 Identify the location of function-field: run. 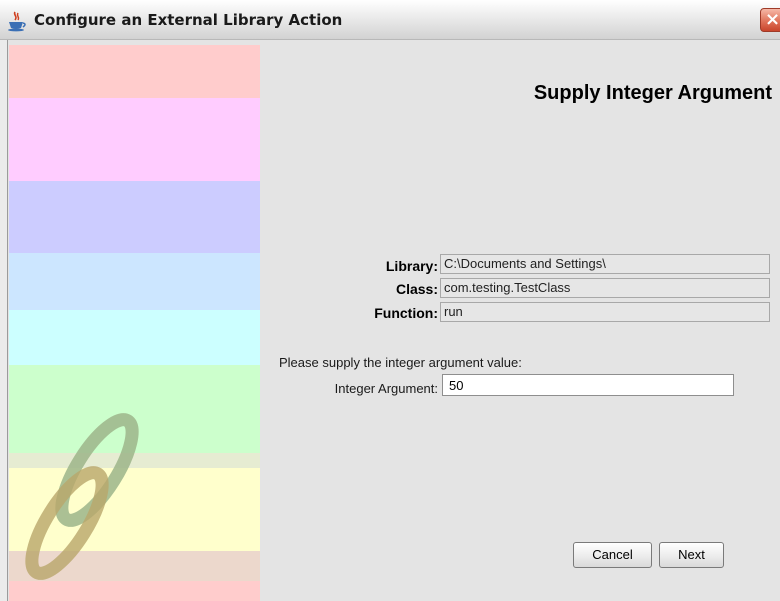
(605, 312).